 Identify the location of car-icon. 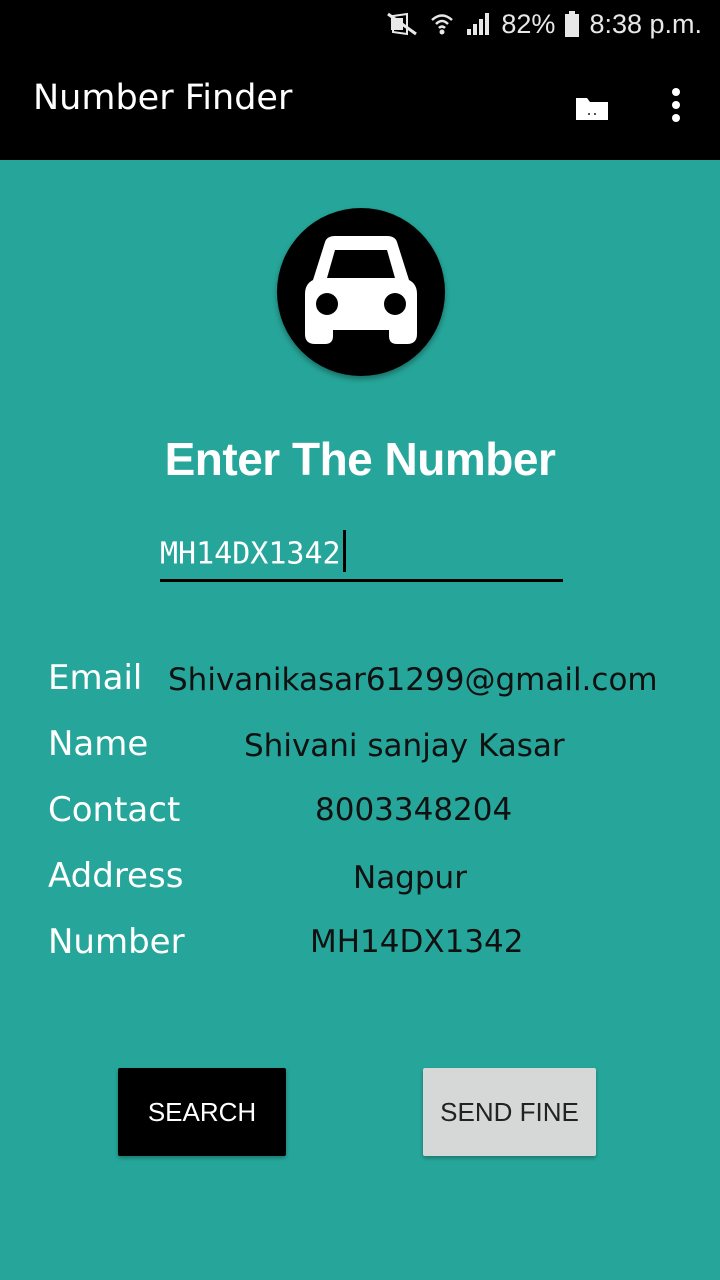
(361, 290).